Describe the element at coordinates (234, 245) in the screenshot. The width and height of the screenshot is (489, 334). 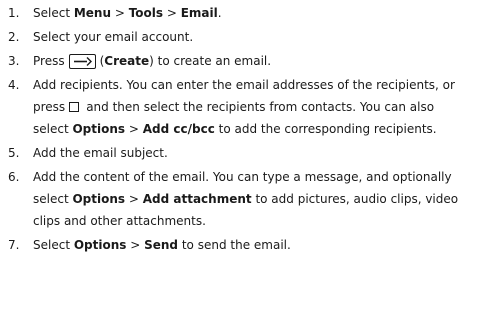
I see `text-run: to send the email.` at that location.